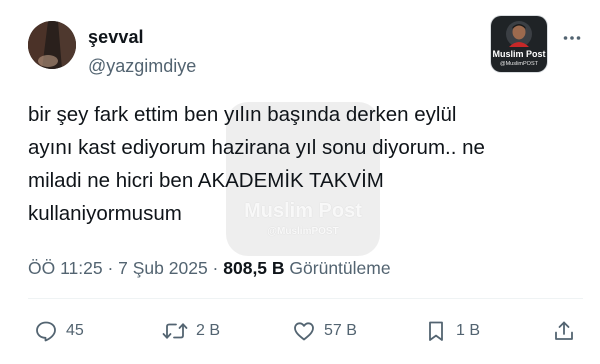  I want to click on repost-icon, so click(175, 331).